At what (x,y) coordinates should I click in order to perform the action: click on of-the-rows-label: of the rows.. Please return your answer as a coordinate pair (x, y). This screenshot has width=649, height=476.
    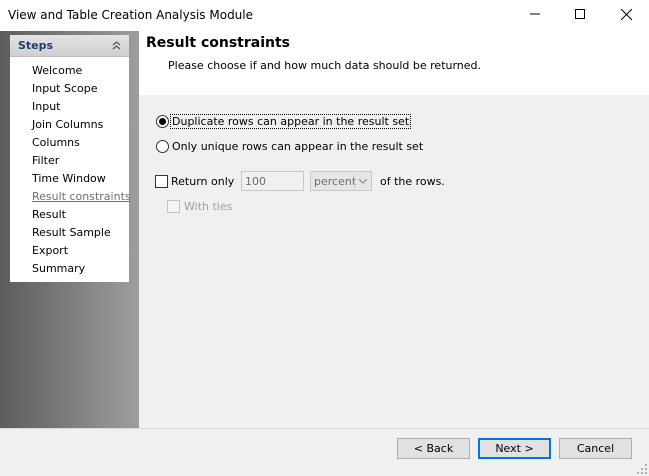
    Looking at the image, I should click on (412, 181).